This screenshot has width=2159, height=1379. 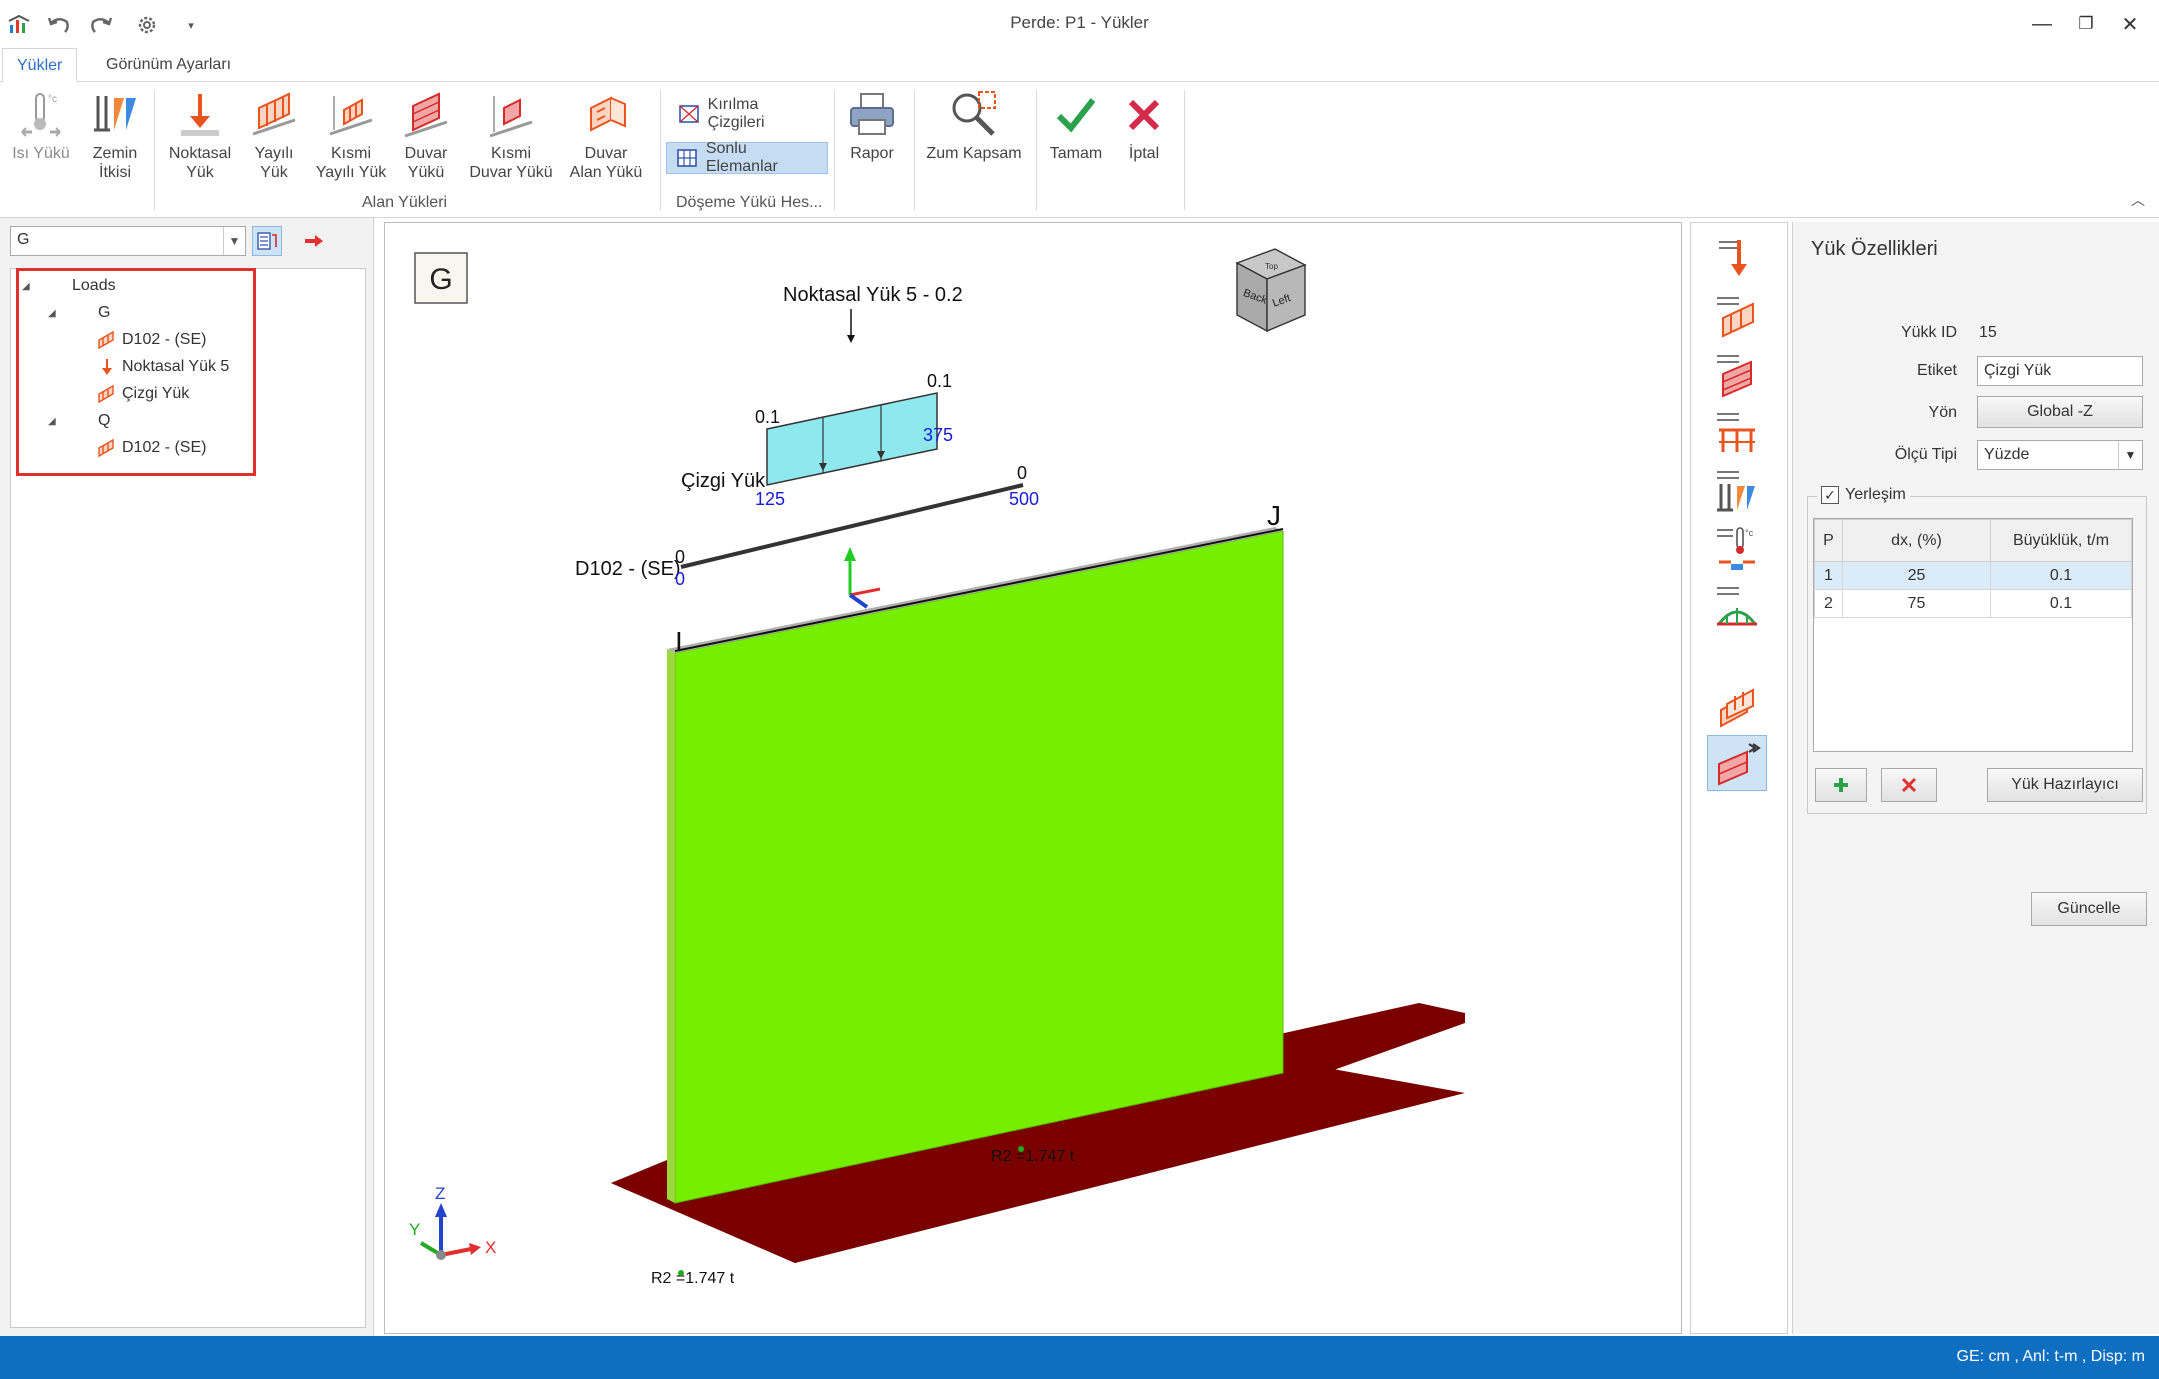 What do you see at coordinates (1916, 603) in the screenshot?
I see `grid-cell-dx: 75` at bounding box center [1916, 603].